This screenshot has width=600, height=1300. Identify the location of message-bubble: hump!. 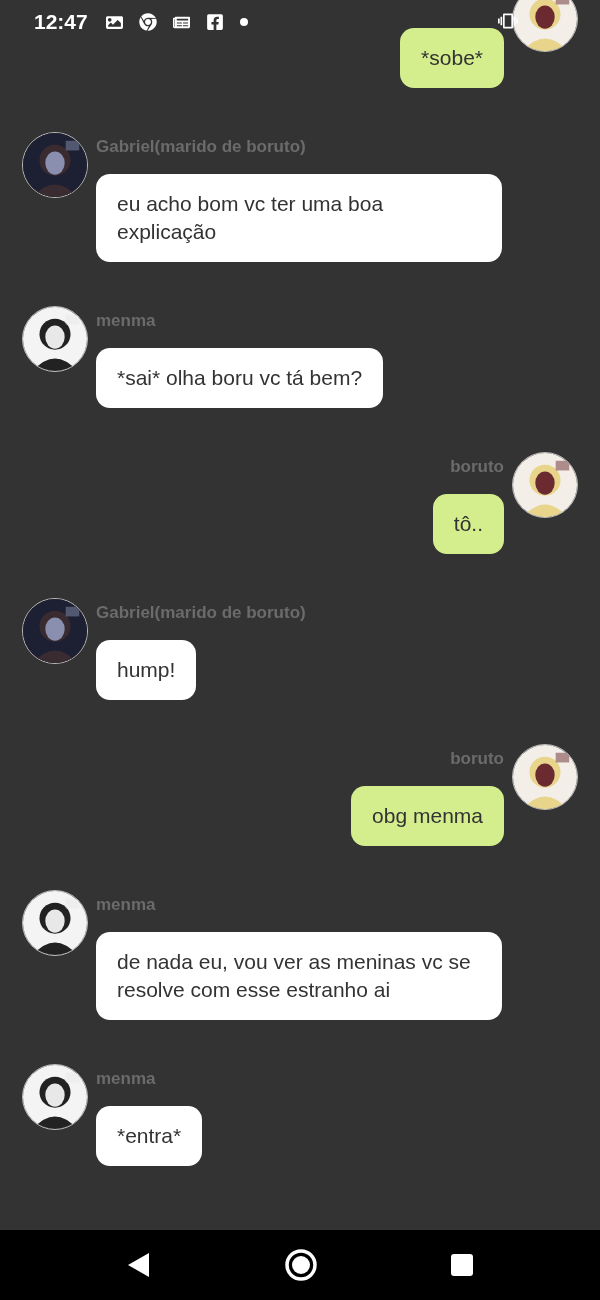
(146, 670).